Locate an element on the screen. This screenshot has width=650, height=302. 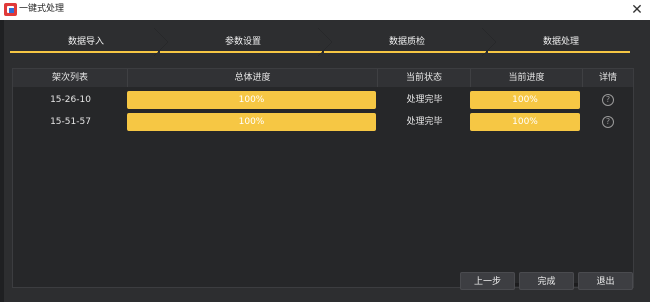
table-header: 架次列表 总体进度 当前状态 当前进度 详情 is located at coordinates (323, 78).